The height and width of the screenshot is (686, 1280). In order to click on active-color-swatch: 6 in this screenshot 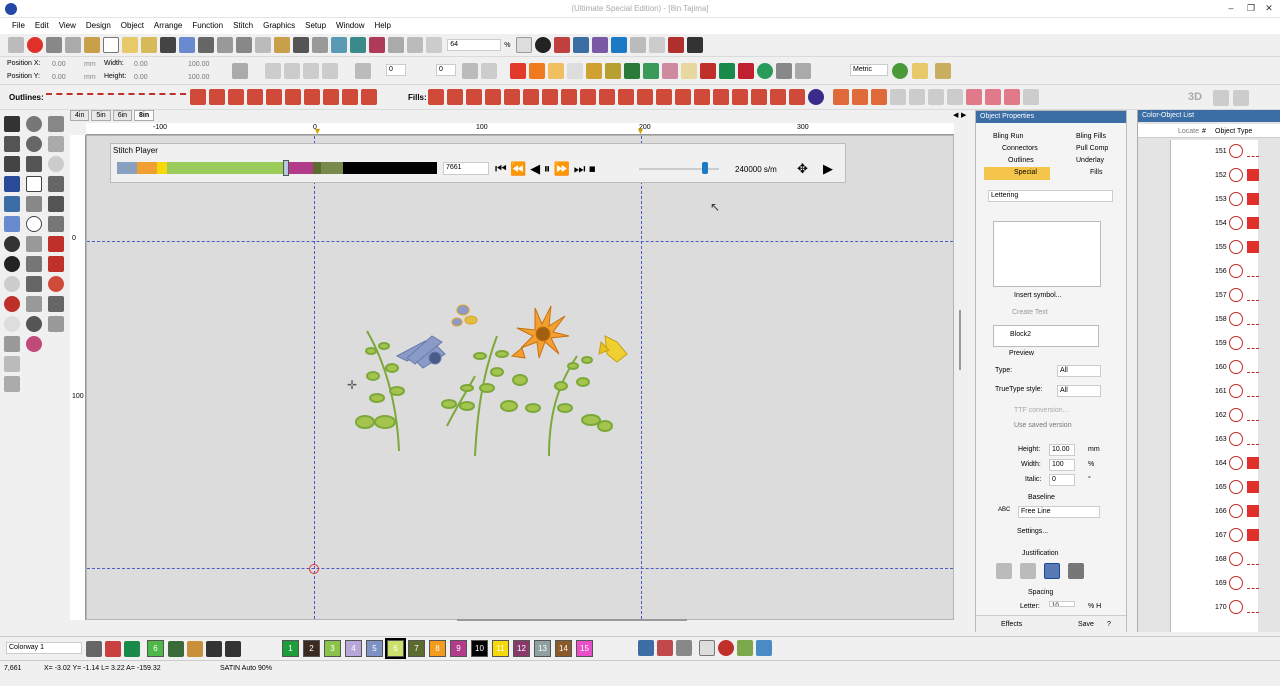, I will do `click(155, 648)`.